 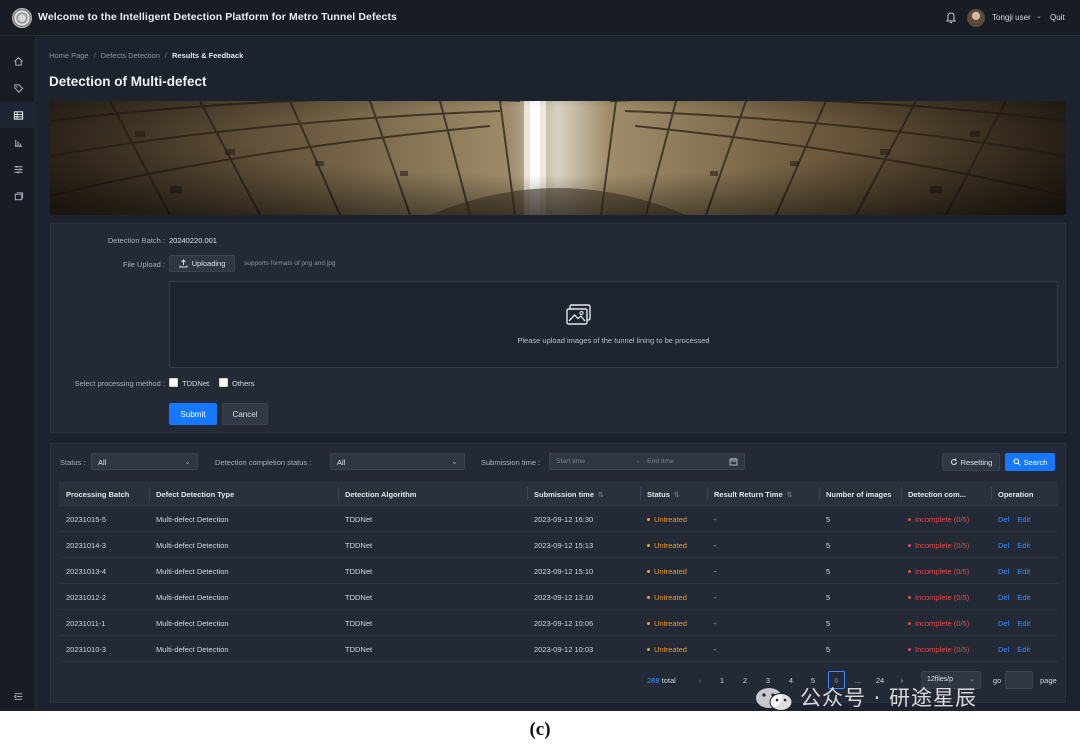 I want to click on search-button: Search, so click(x=1030, y=462).